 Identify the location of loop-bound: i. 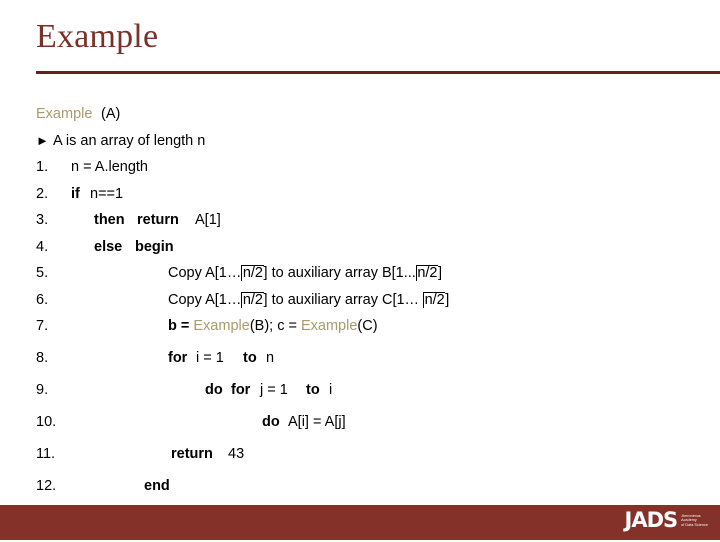
(331, 390).